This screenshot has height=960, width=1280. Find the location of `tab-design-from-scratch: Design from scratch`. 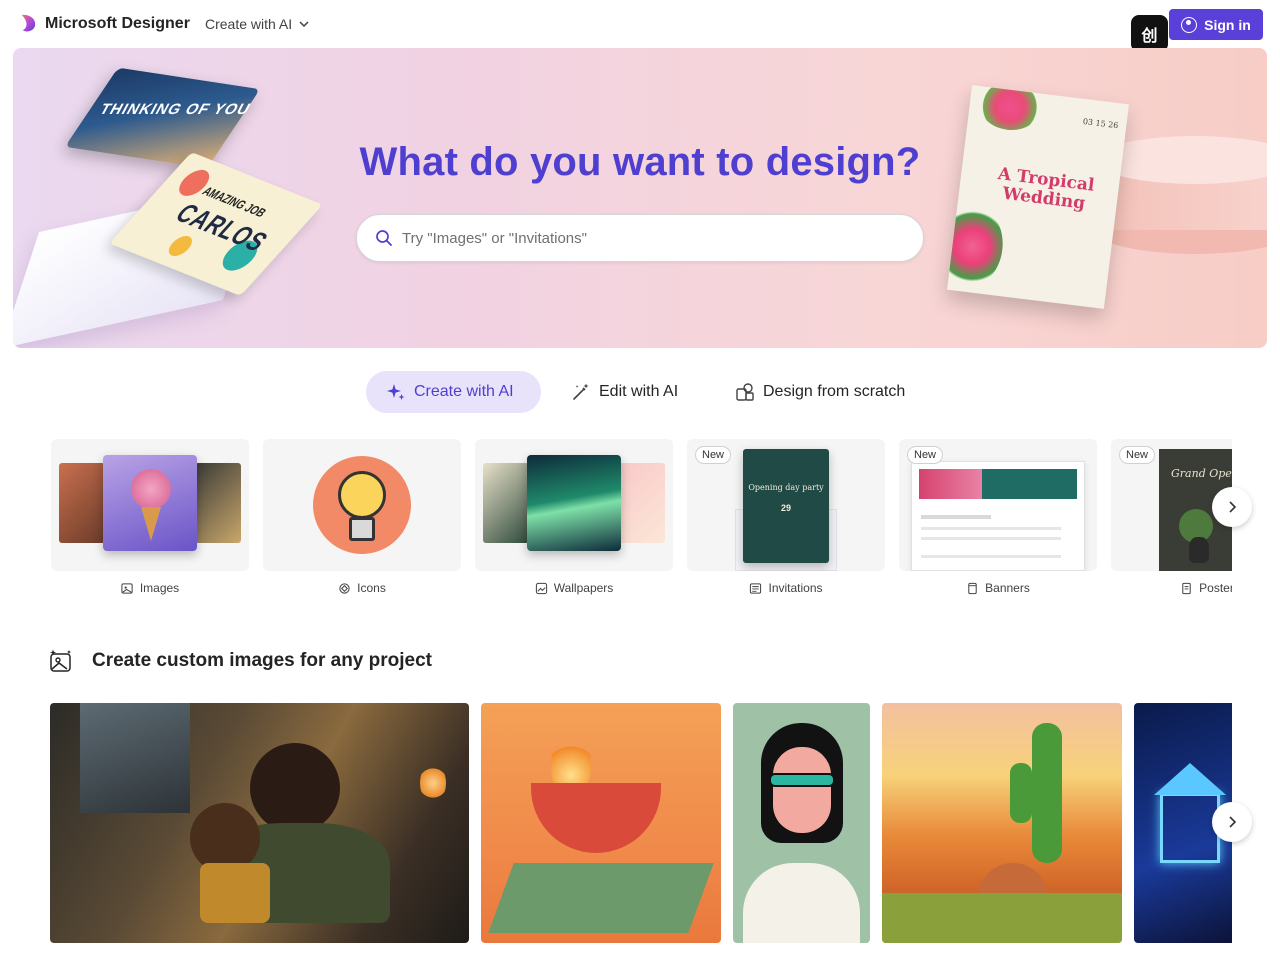

tab-design-from-scratch: Design from scratch is located at coordinates (820, 392).